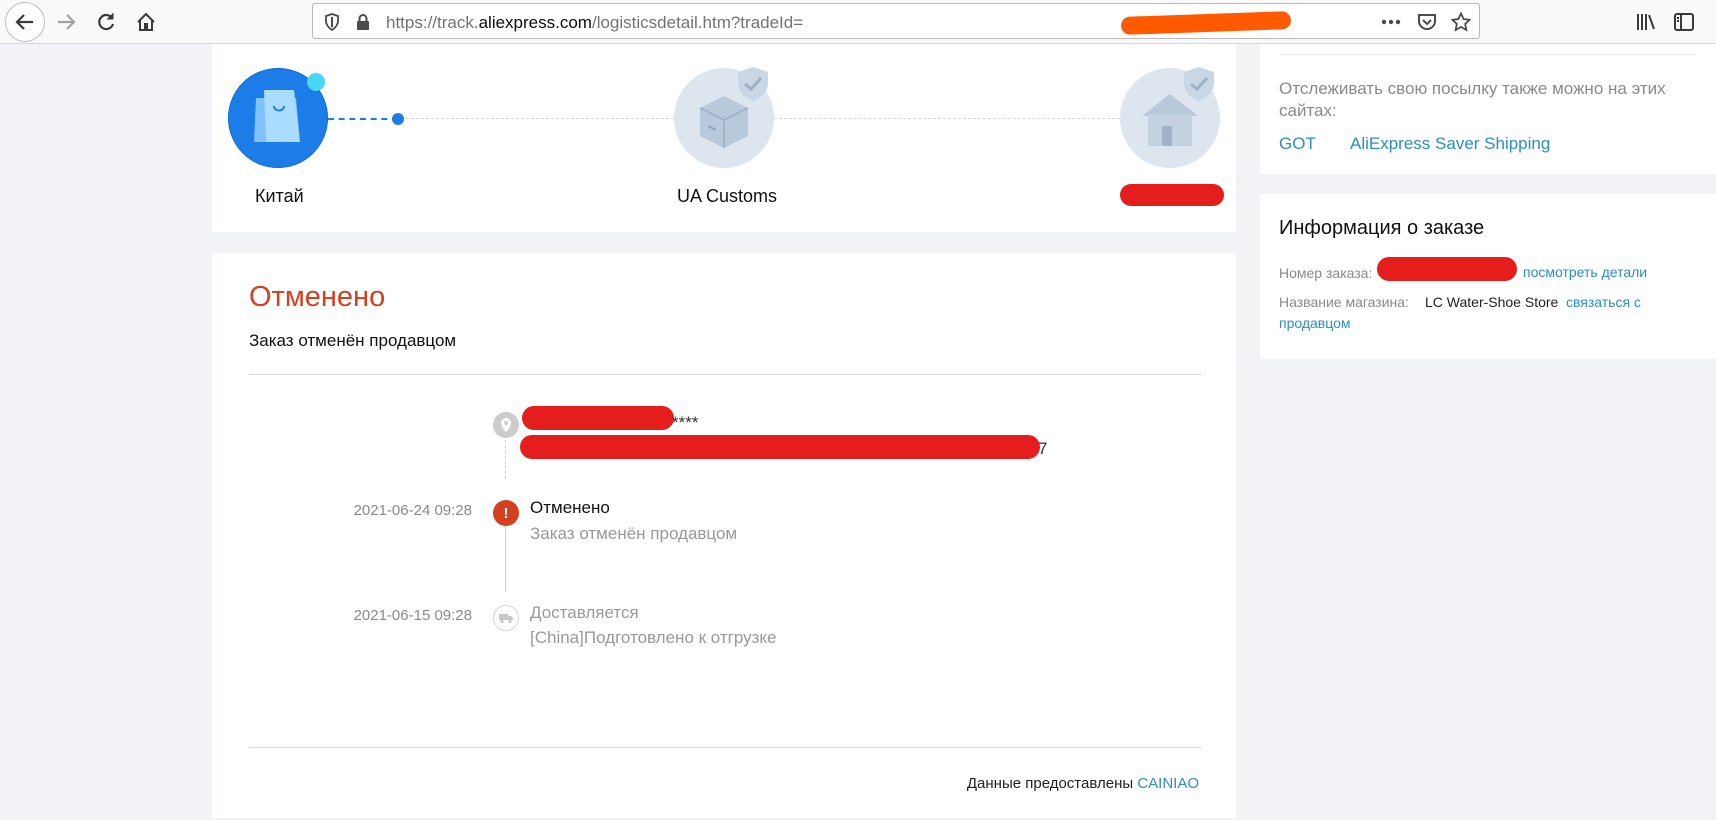 The image size is (1716, 820). What do you see at coordinates (363, 22) in the screenshot?
I see `lock-icon` at bounding box center [363, 22].